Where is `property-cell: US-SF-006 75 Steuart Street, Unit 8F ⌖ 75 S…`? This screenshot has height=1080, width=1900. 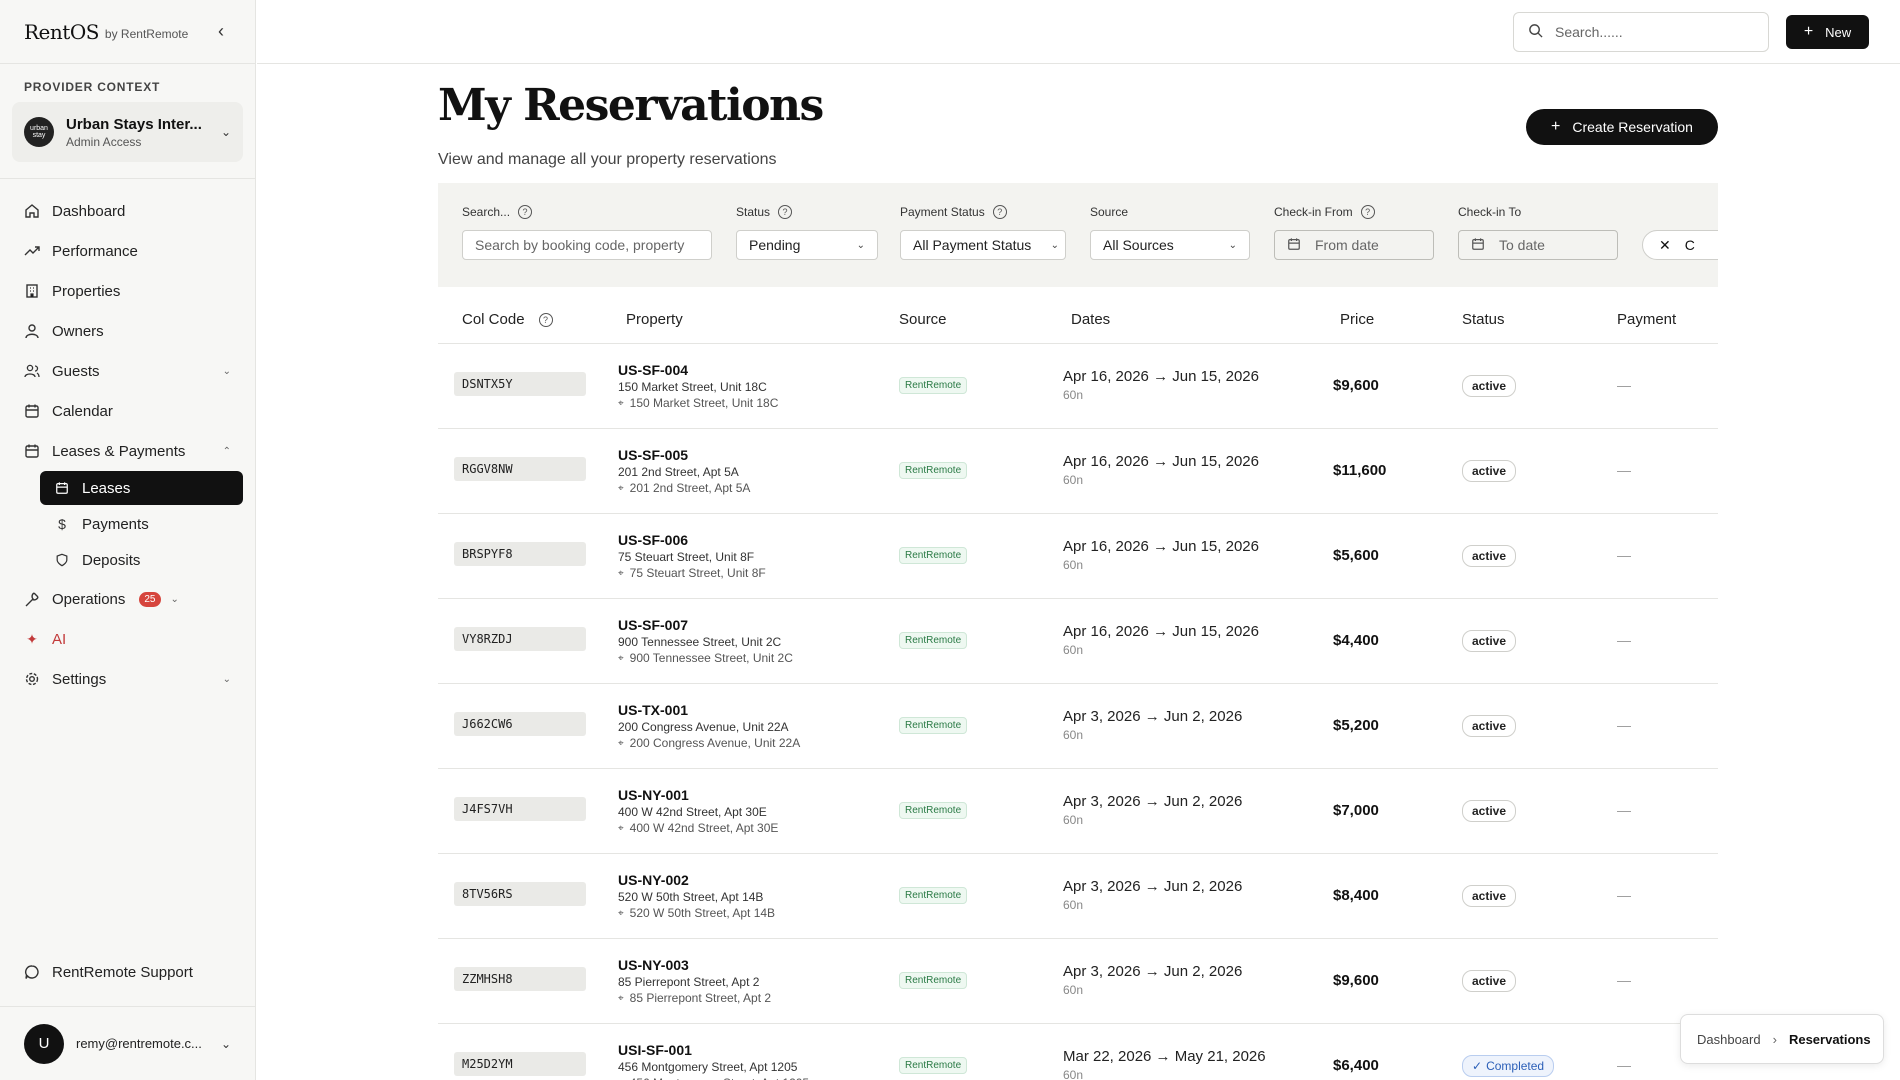 property-cell: US-SF-006 75 Steuart Street, Unit 8F ⌖ 75 S… is located at coordinates (692, 556).